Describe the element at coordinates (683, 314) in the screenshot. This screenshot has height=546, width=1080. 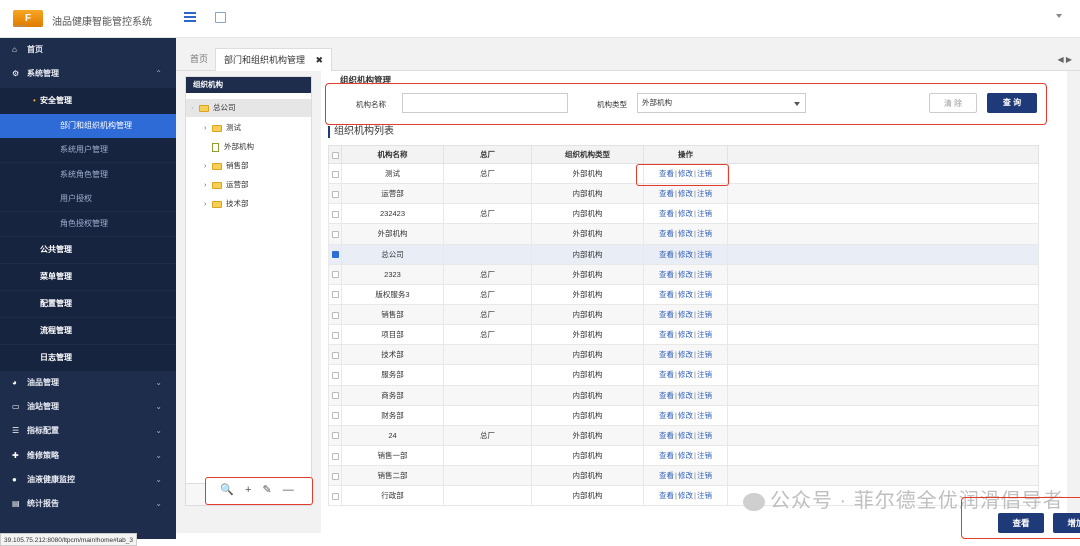
I see `table-row: 销售部 总厂 内部机构 查看|修改|注销` at that location.